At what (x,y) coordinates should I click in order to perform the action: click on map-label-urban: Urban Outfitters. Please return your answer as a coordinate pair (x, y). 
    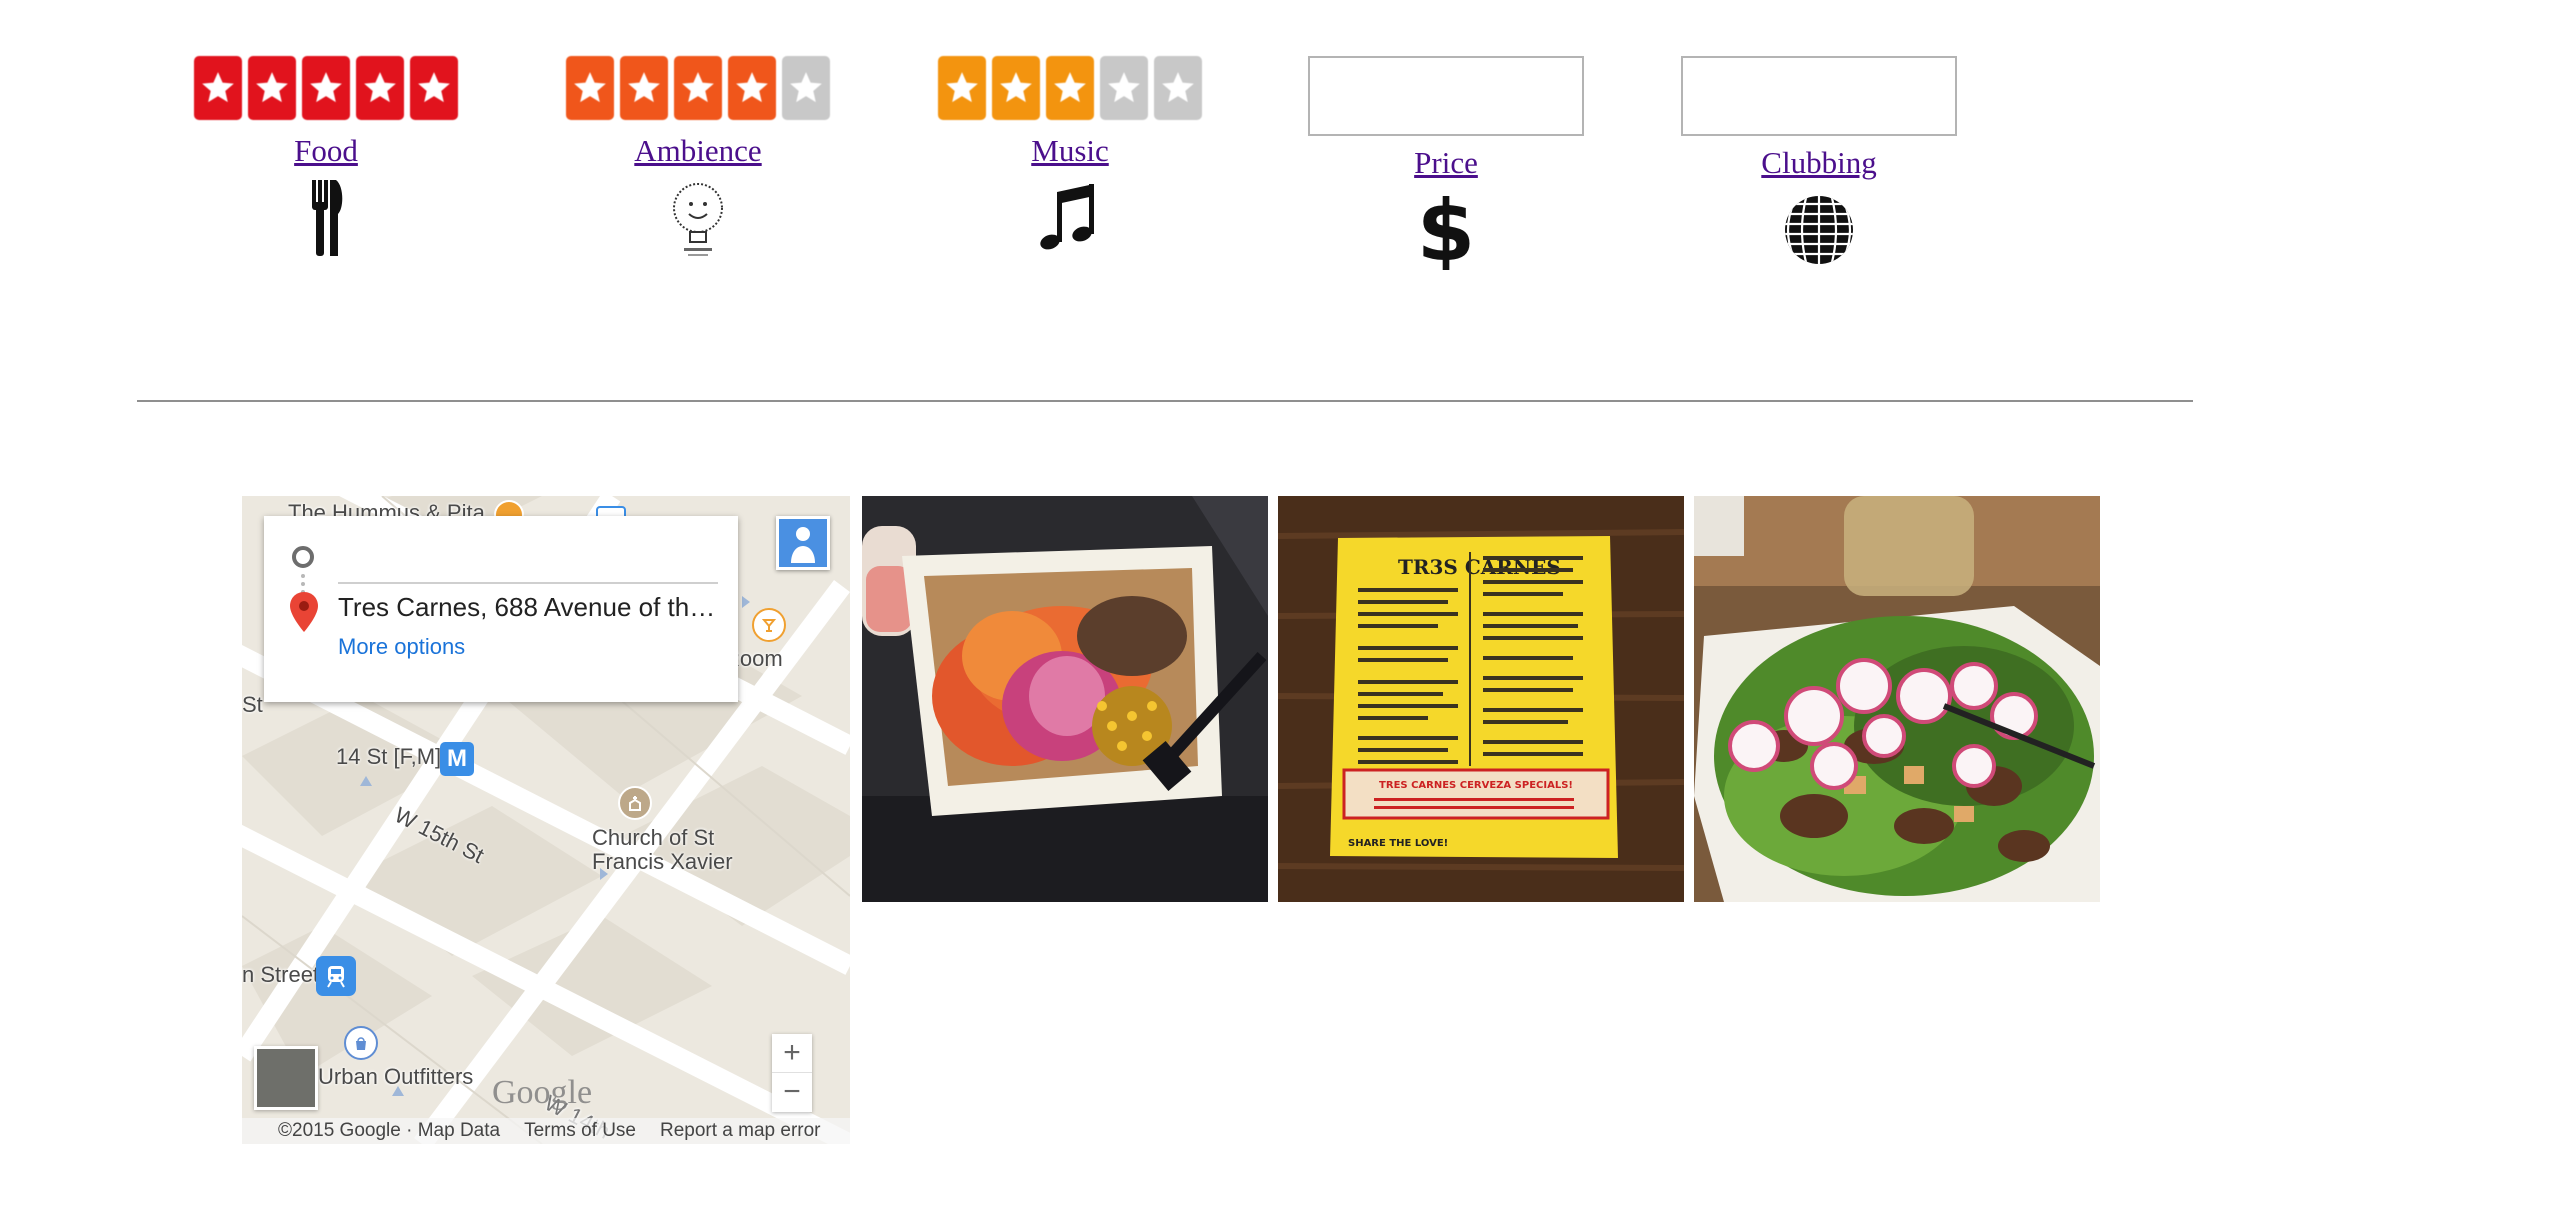
    Looking at the image, I should click on (395, 1077).